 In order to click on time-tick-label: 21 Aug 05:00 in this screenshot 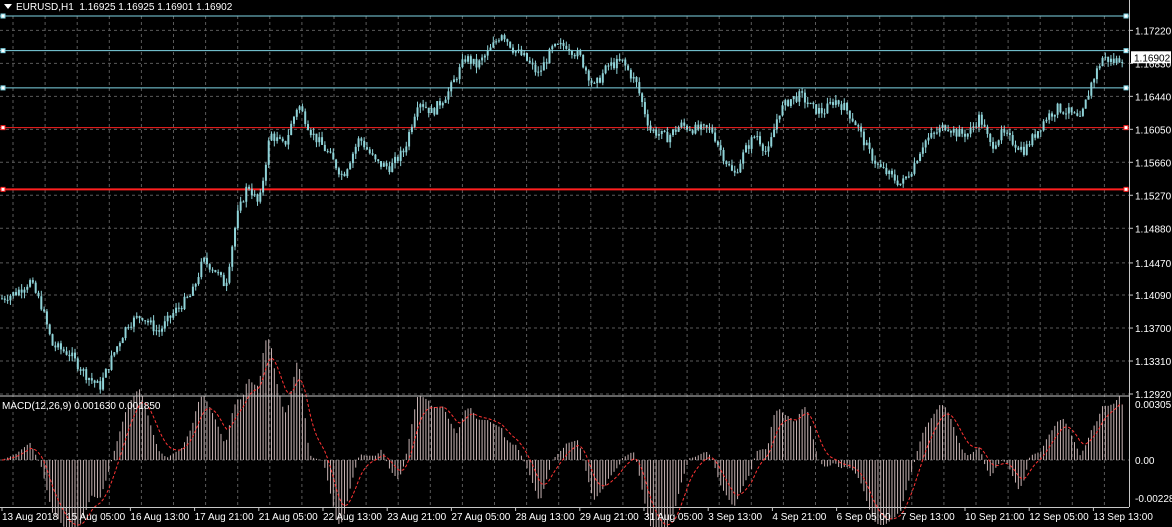, I will do `click(288, 517)`.